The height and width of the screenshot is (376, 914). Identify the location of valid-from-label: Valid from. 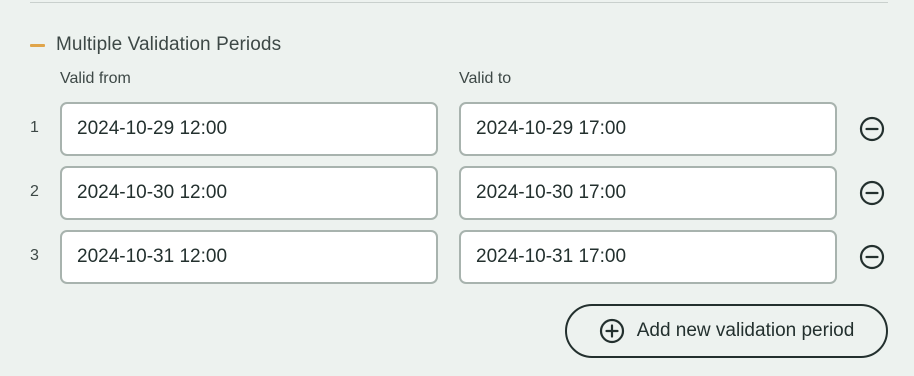
(95, 78).